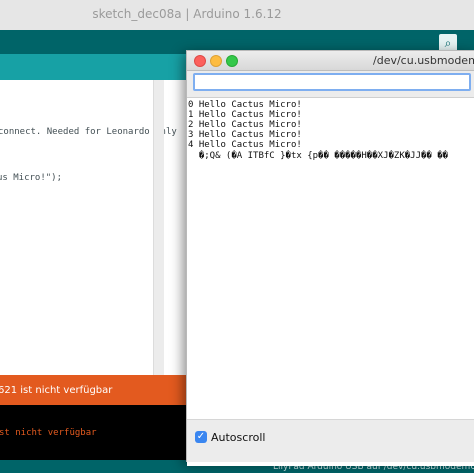 The width and height of the screenshot is (474, 473). I want to click on serial-title-bar: /dev/cu.usbmodem62, so click(330, 61).